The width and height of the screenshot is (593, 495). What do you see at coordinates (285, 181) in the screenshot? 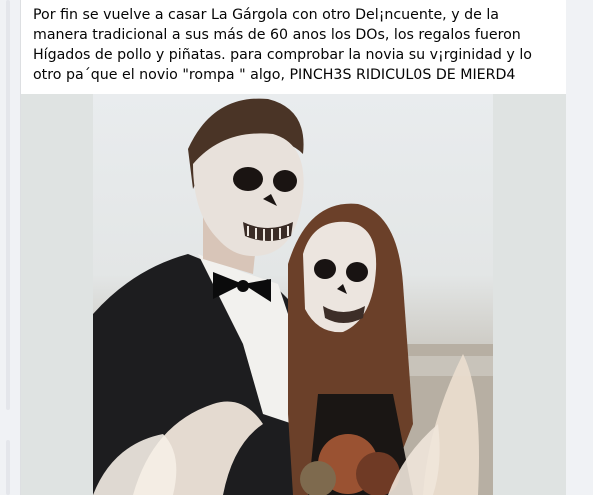
I see `groom-eye-socket-right` at bounding box center [285, 181].